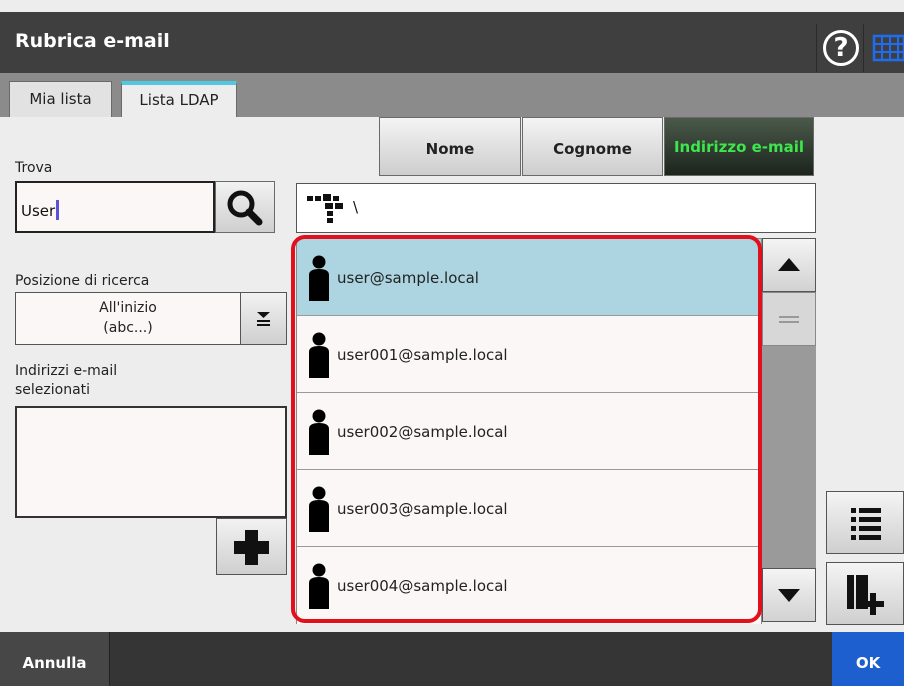 The width and height of the screenshot is (904, 686). I want to click on scrollbar-thumb, so click(789, 319).